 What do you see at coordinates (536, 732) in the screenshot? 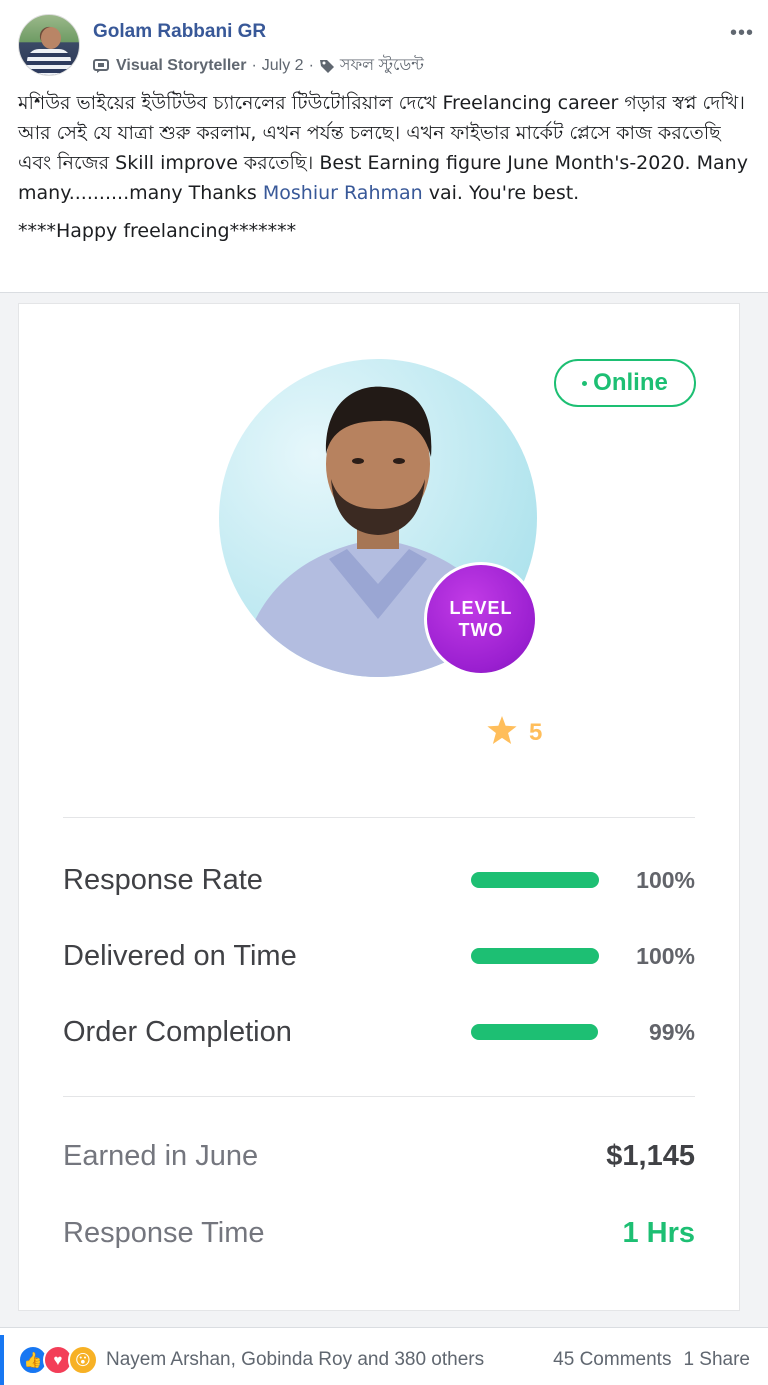
I see `rating-value: 5` at bounding box center [536, 732].